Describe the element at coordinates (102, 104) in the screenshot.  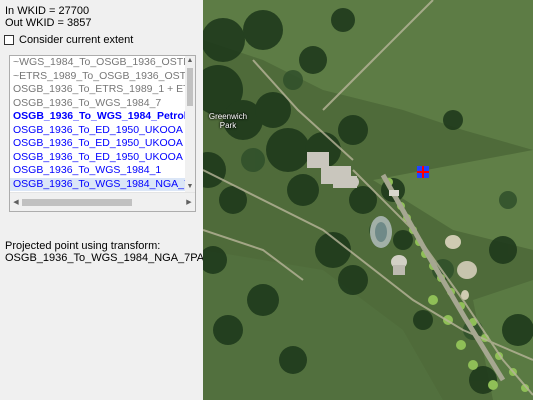
I see `transform-list-item: OSGB_1936_To_WGS_1984_7` at that location.